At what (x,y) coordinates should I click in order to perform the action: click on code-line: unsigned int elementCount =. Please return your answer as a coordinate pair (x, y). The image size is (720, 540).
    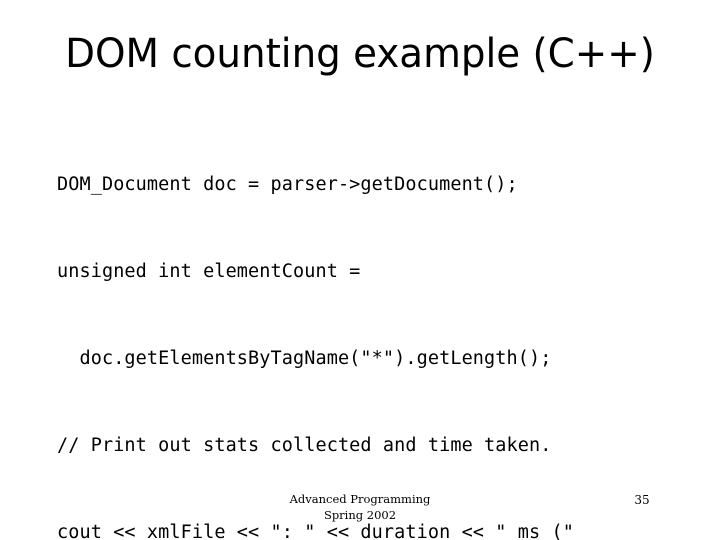
    Looking at the image, I should click on (209, 271).